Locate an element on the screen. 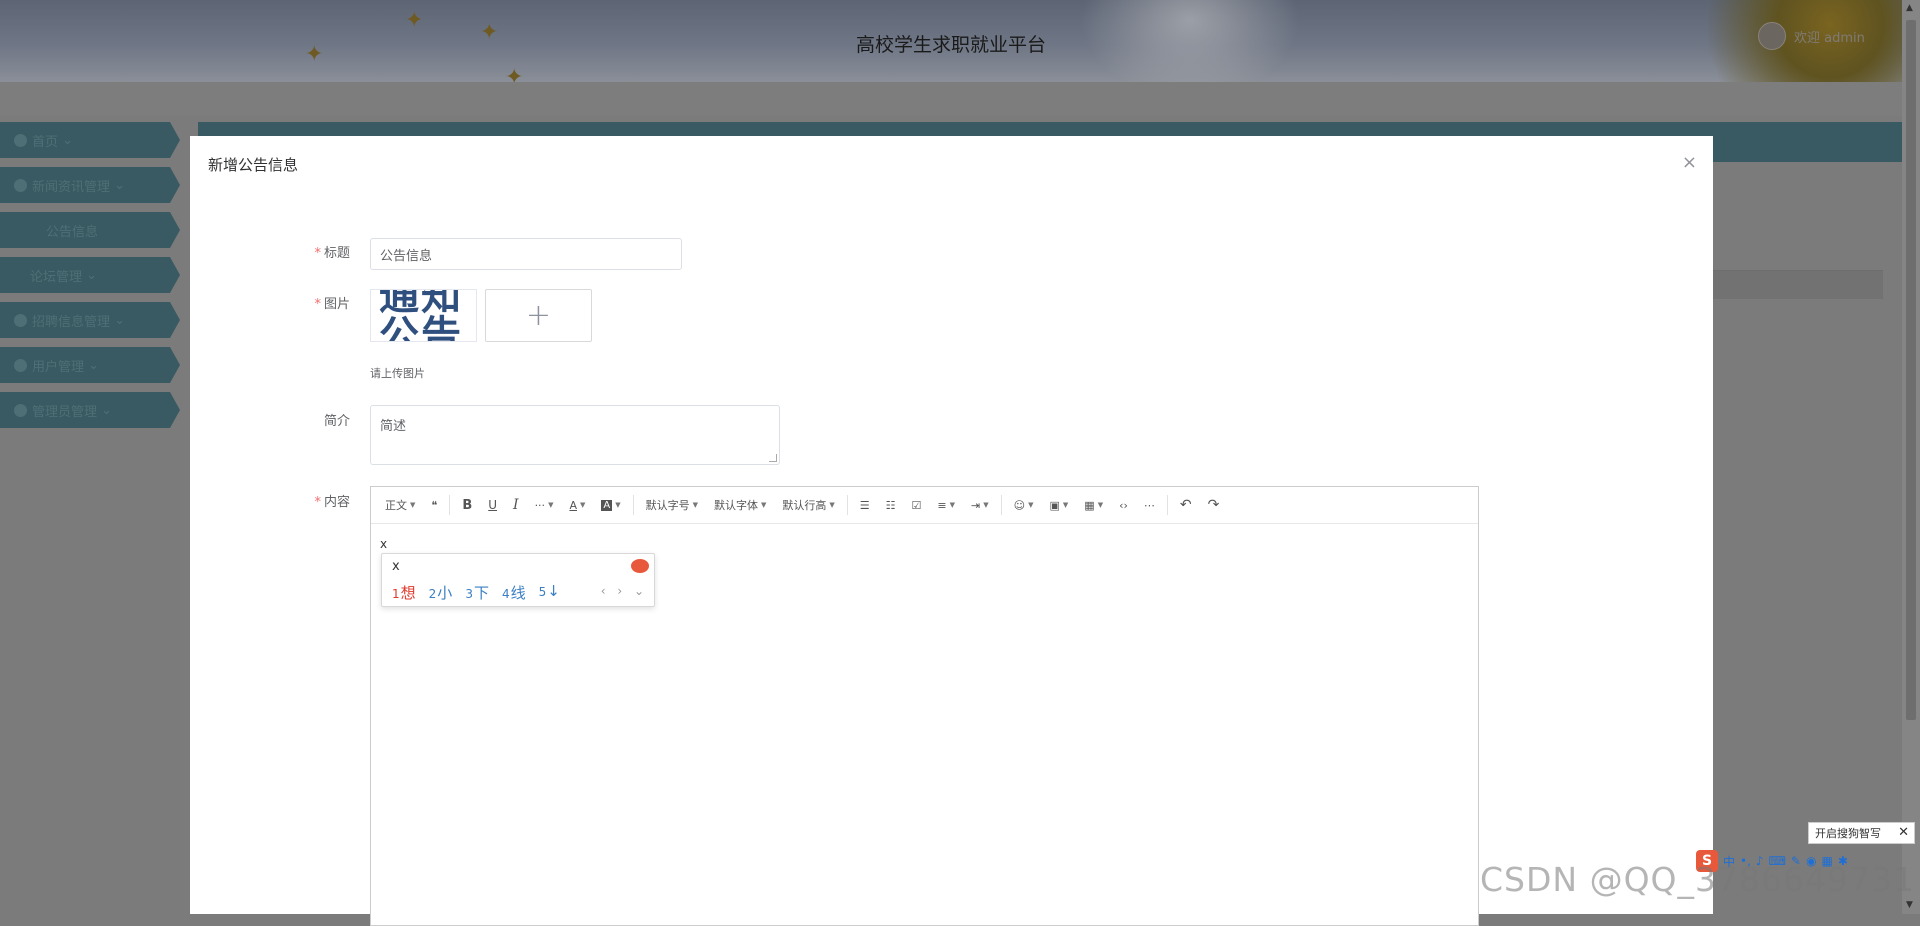 The width and height of the screenshot is (1920, 926). sidebar-item-label: 公告信息 is located at coordinates (72, 232).